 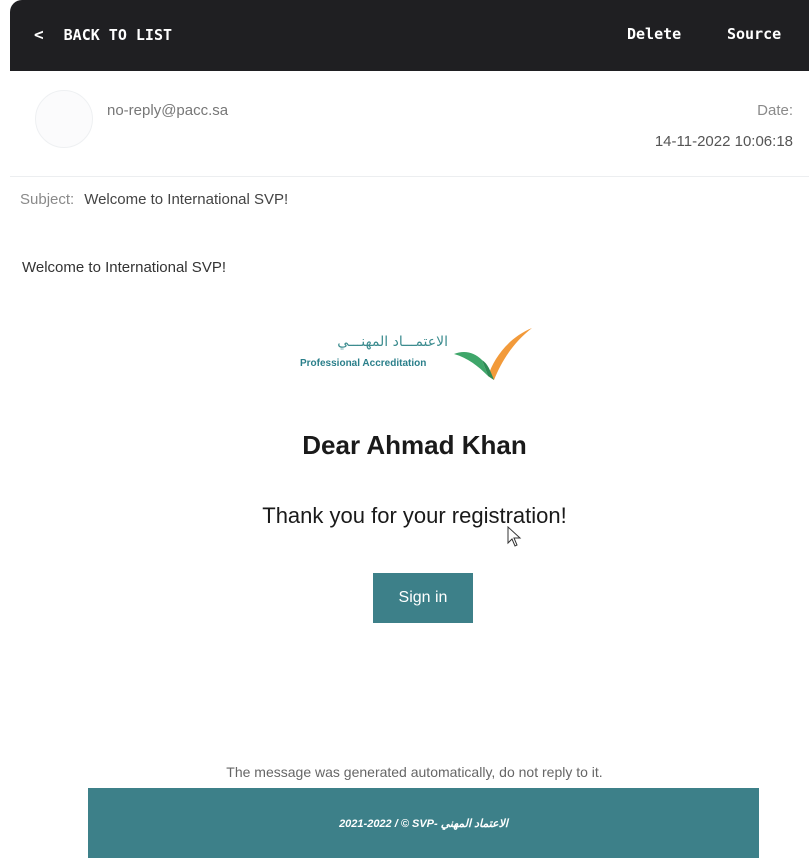 I want to click on top-toolbar: < BACK TO LIST Delete Source, so click(x=409, y=35).